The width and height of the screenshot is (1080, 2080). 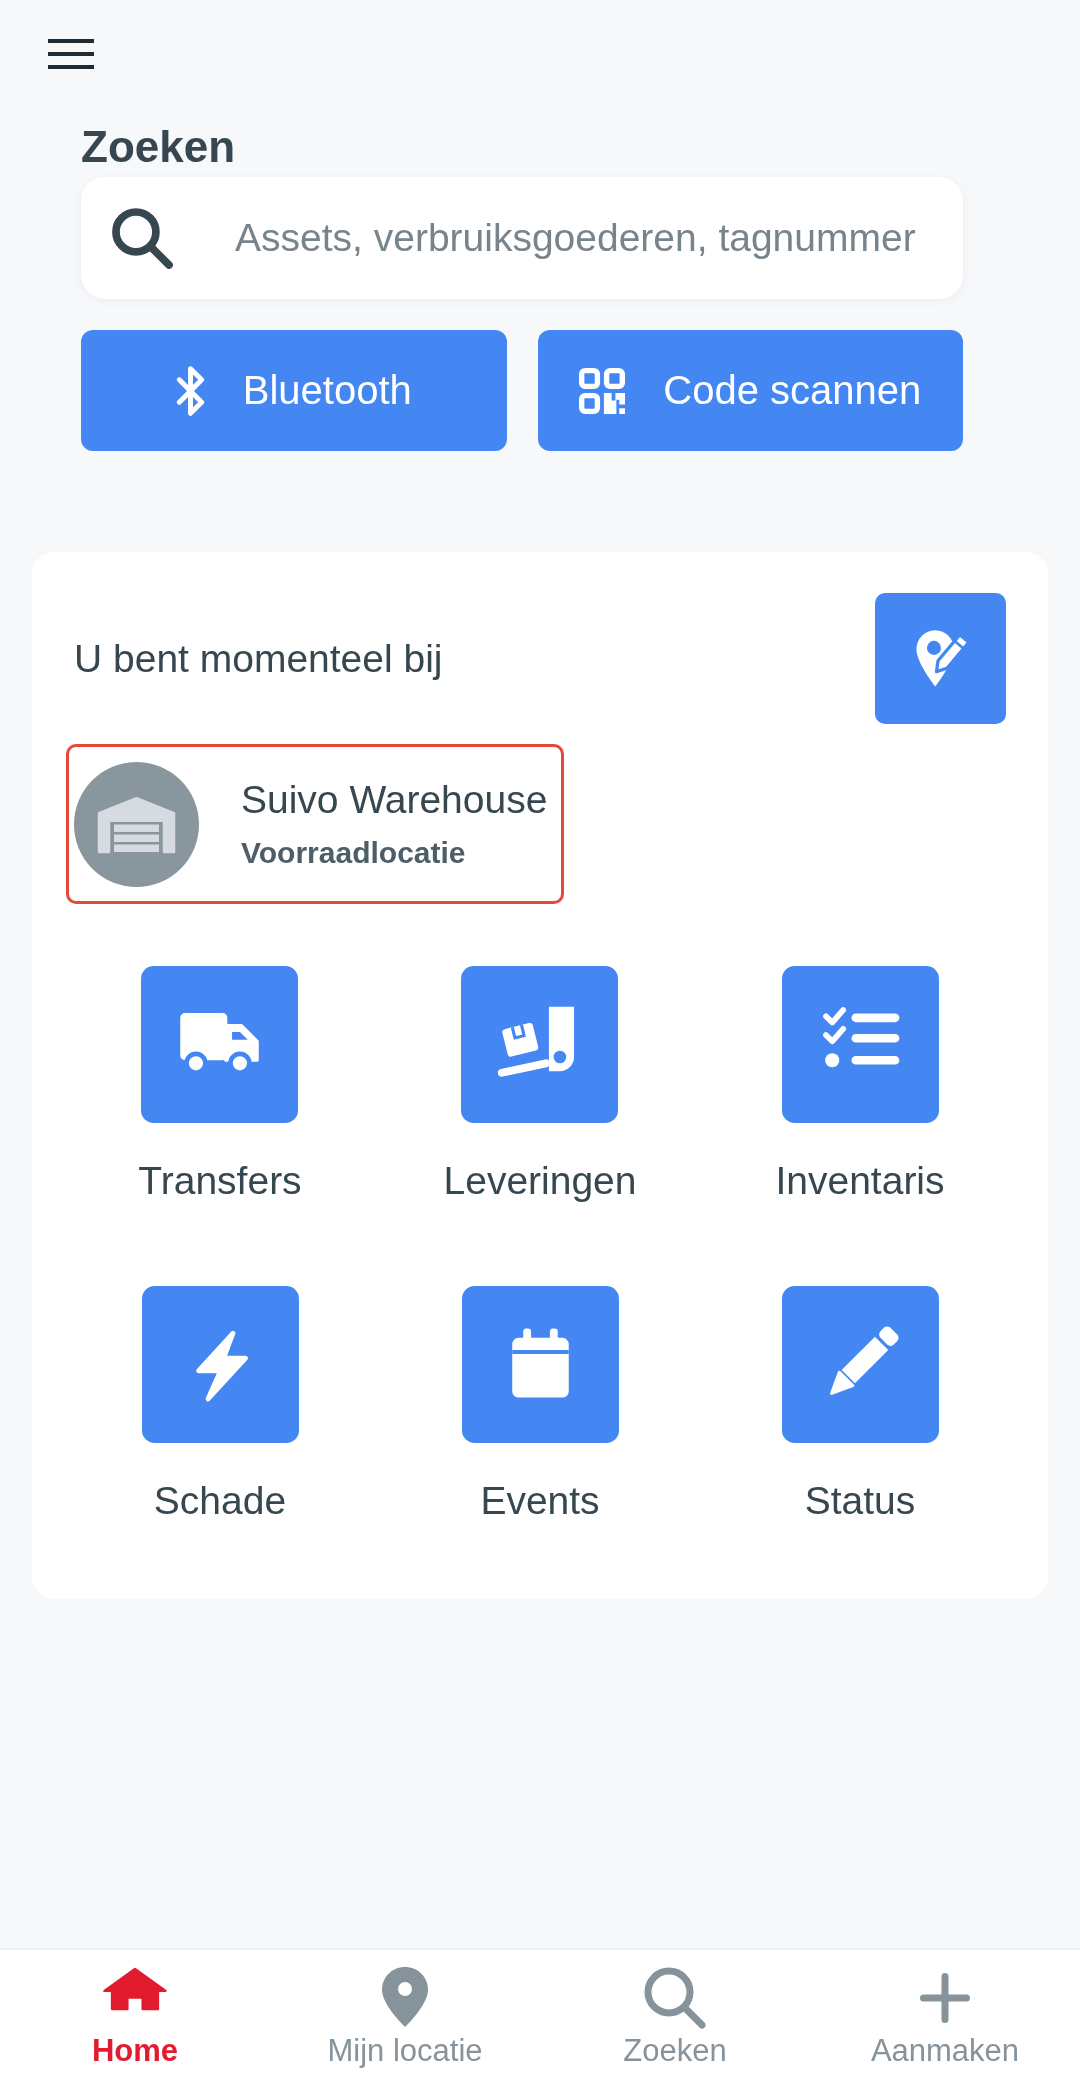 I want to click on calendar-icon, so click(x=540, y=1364).